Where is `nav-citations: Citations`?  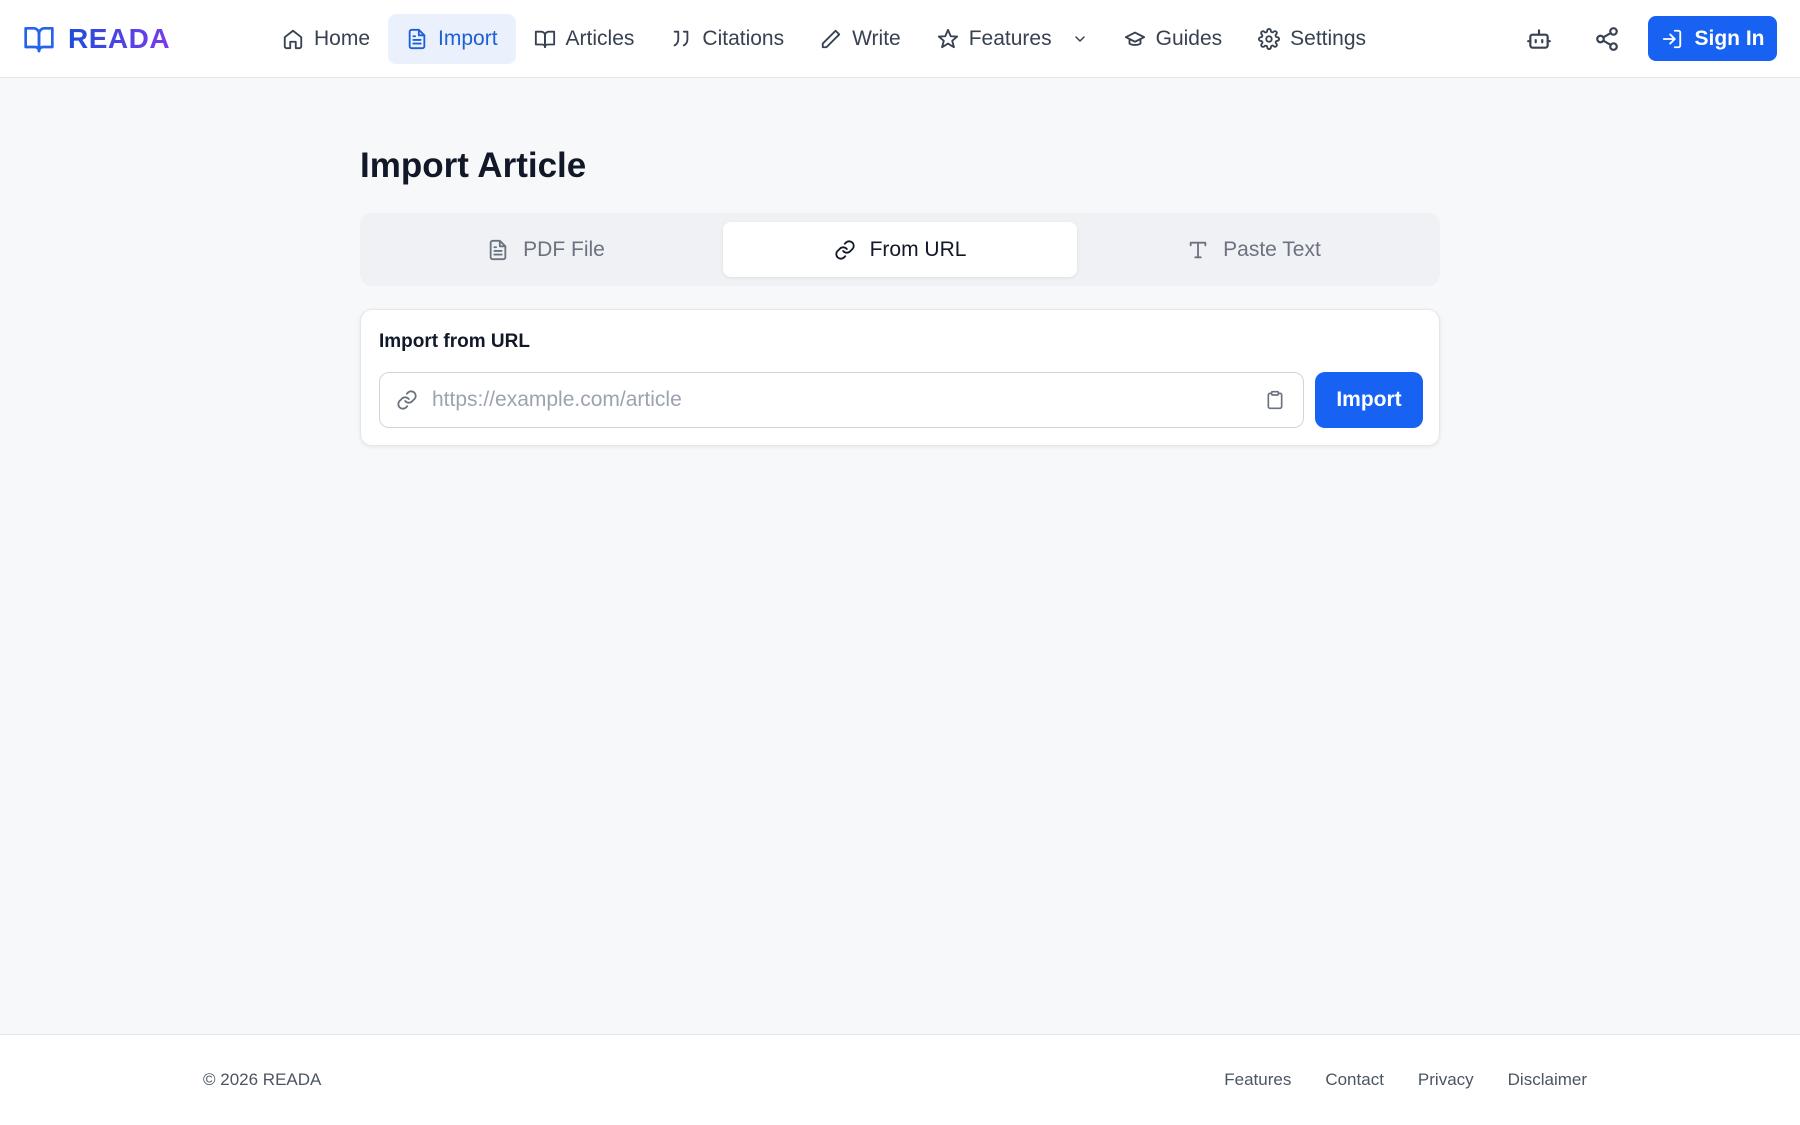 nav-citations: Citations is located at coordinates (727, 39).